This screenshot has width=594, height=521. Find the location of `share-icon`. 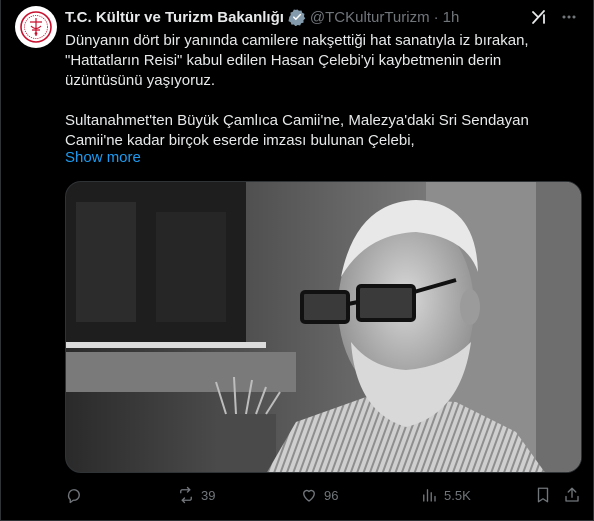

share-icon is located at coordinates (572, 494).